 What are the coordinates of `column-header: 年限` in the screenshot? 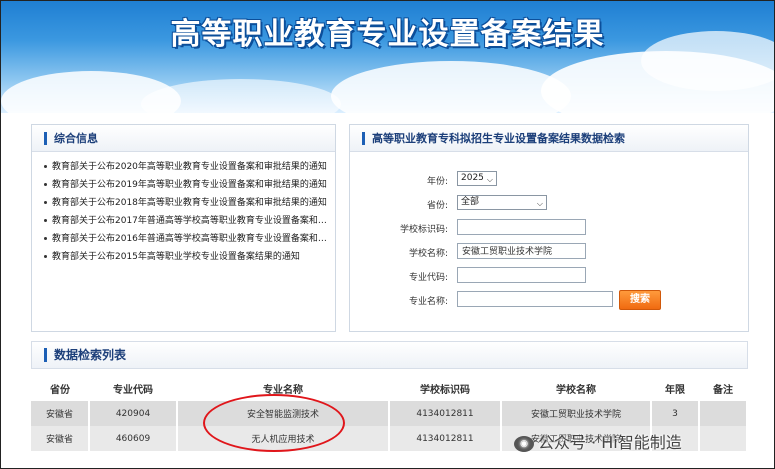 It's located at (675, 388).